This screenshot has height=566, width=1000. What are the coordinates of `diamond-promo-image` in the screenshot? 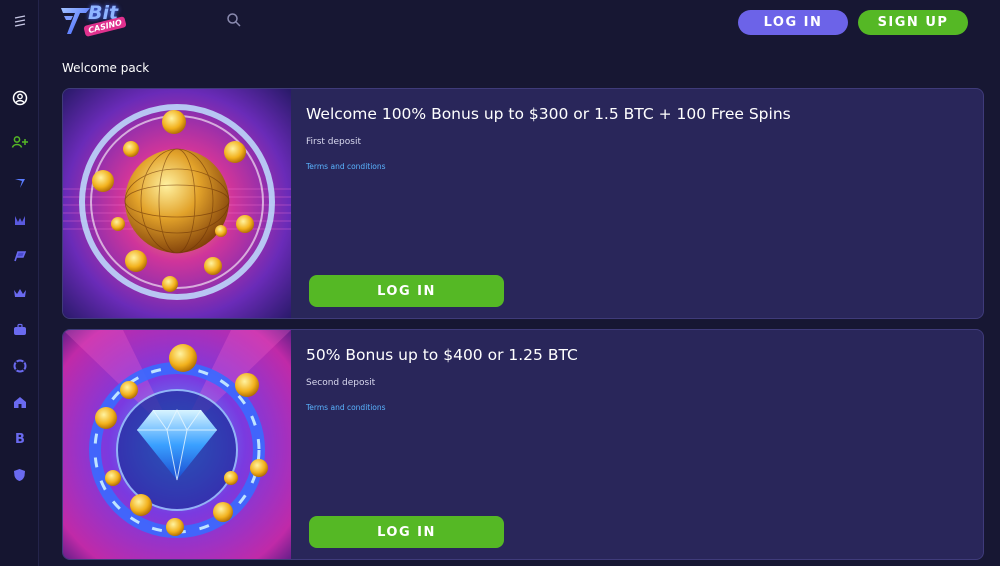 It's located at (177, 444).